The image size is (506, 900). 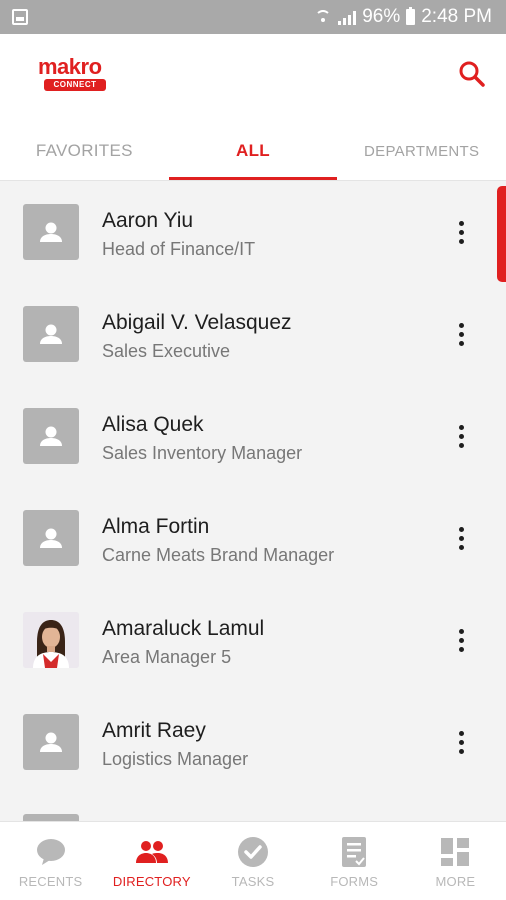 What do you see at coordinates (154, 730) in the screenshot?
I see `contact-name: Amrit Raey` at bounding box center [154, 730].